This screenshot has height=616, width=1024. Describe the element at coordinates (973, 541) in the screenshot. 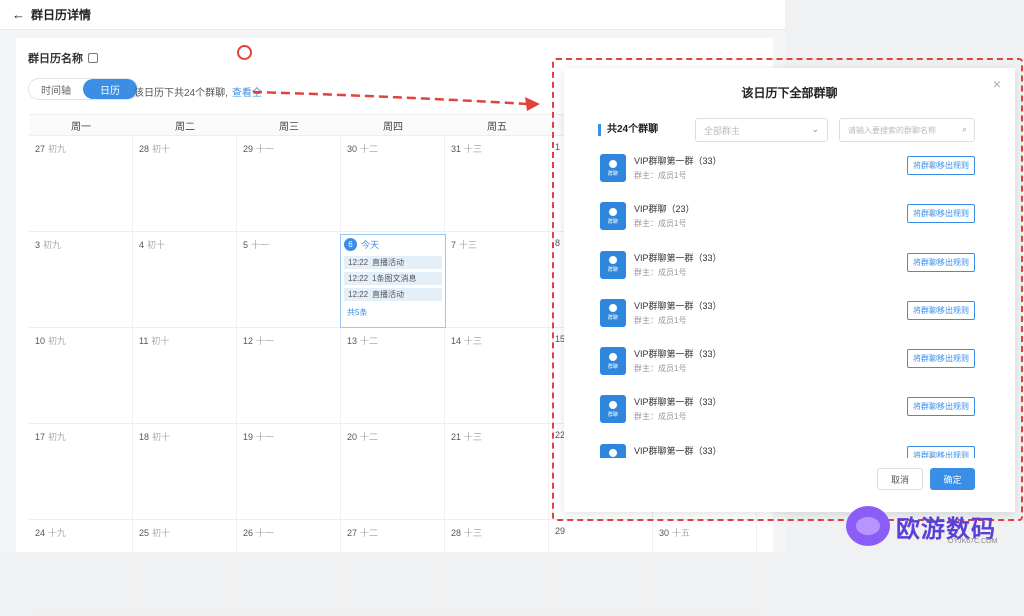

I see `watermark-subtext: OYJK67C.COM` at that location.